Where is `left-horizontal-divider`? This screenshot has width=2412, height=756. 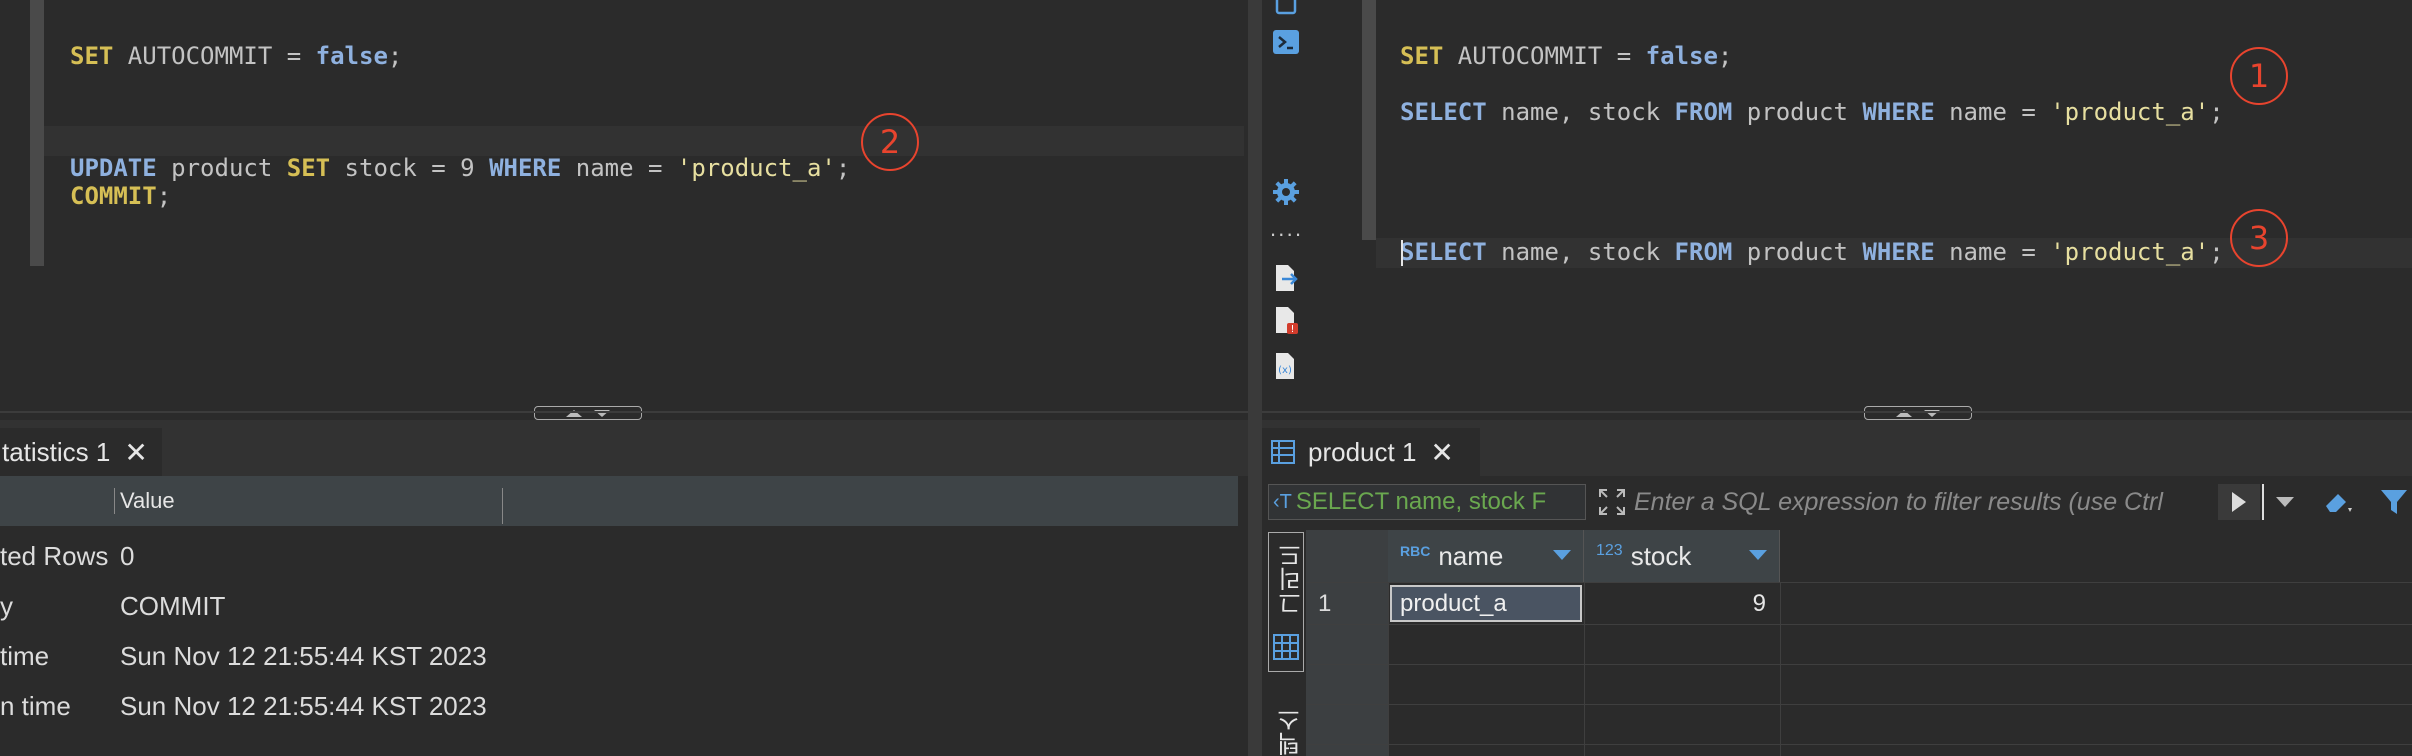
left-horizontal-divider is located at coordinates (624, 412).